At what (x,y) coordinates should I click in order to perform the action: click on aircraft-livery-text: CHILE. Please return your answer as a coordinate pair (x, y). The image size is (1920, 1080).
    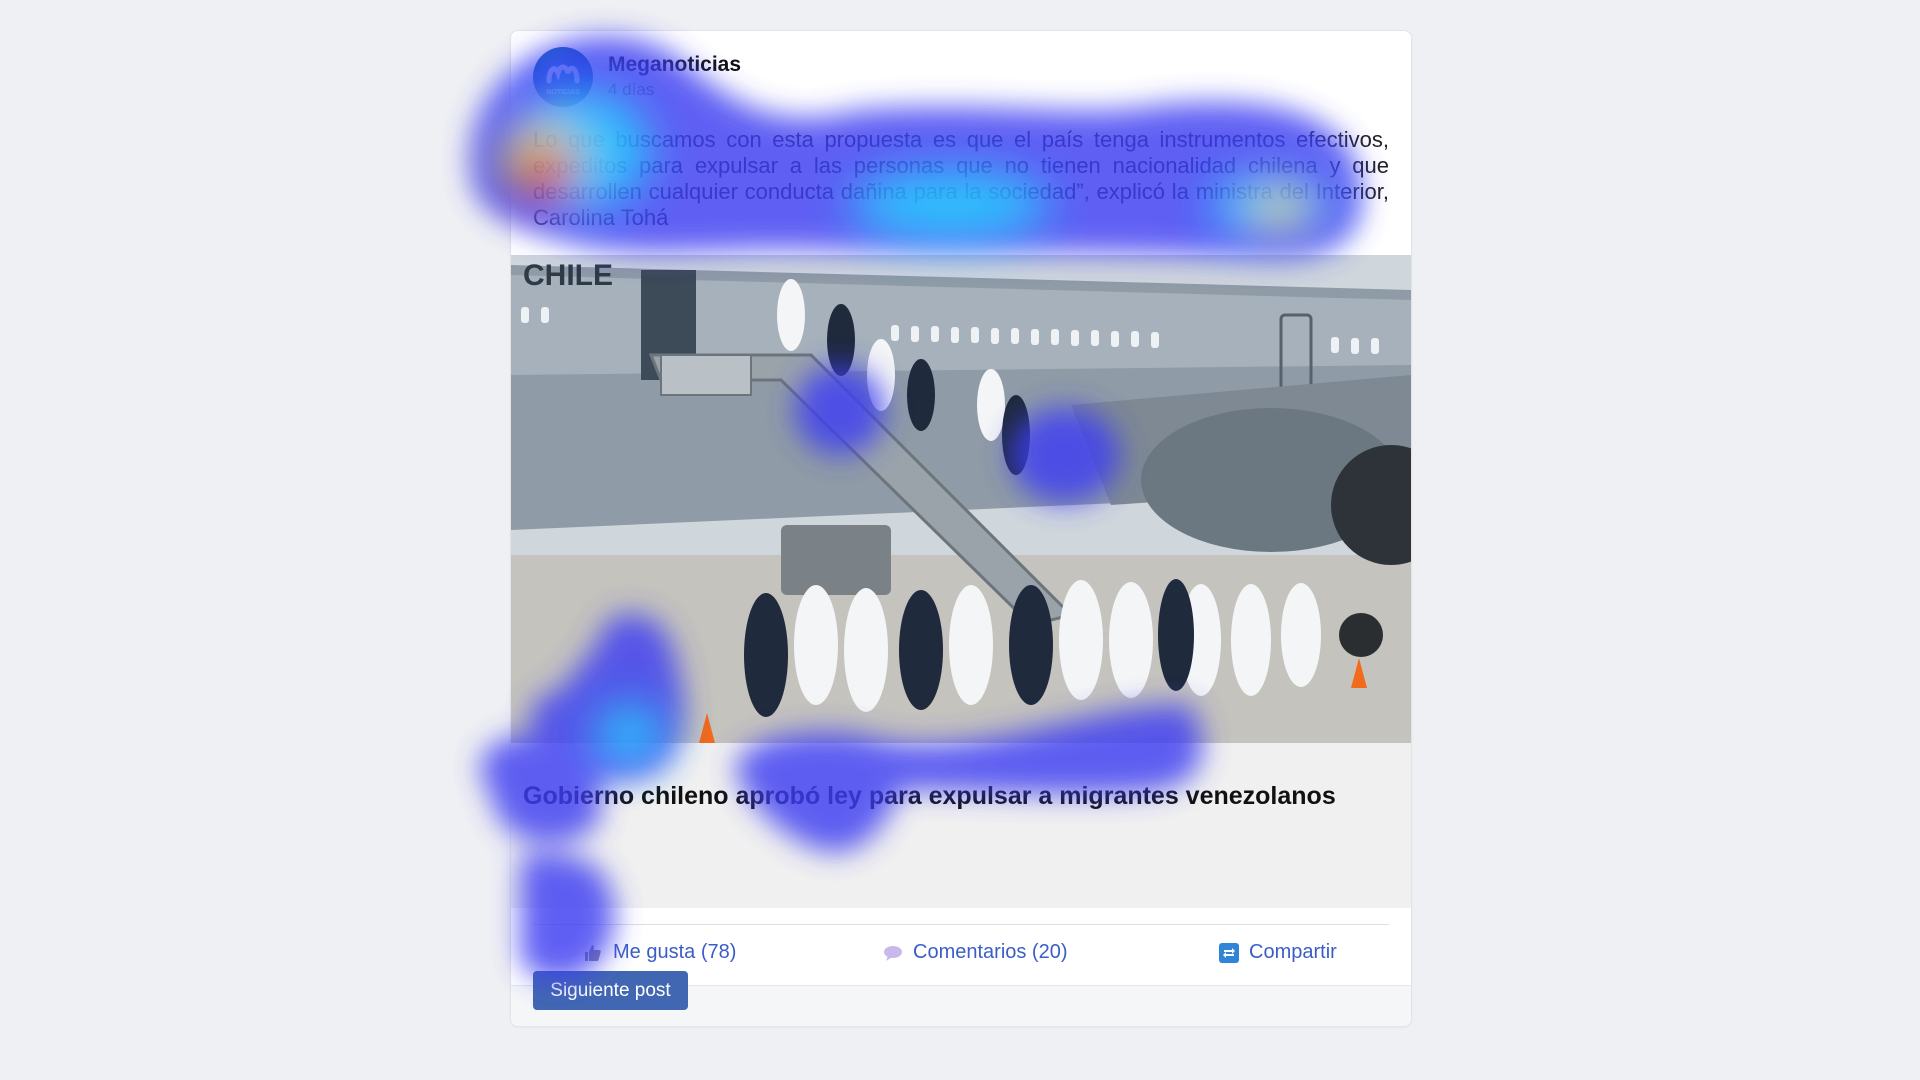
    Looking at the image, I should click on (568, 275).